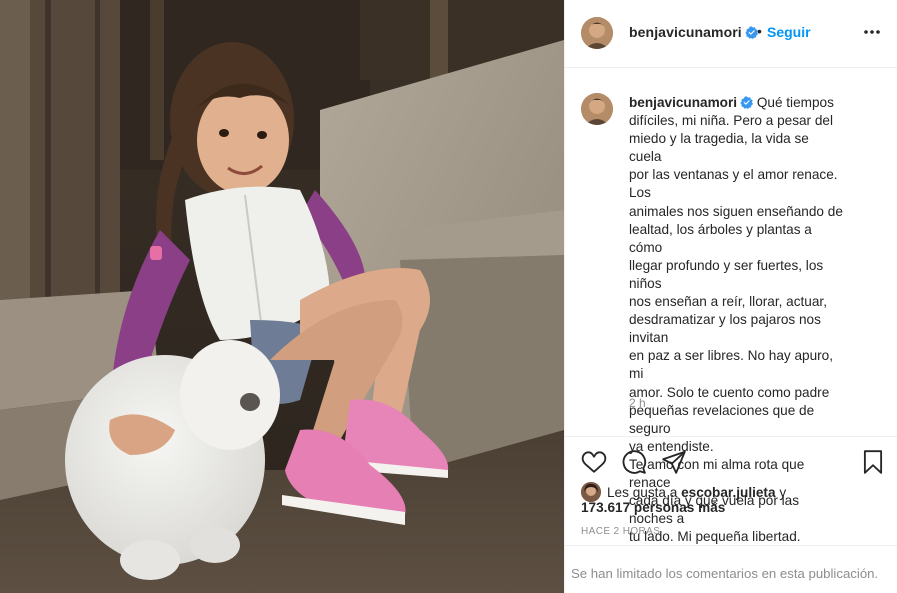 This screenshot has height=593, width=897. What do you see at coordinates (872, 32) in the screenshot?
I see `more-options-icon` at bounding box center [872, 32].